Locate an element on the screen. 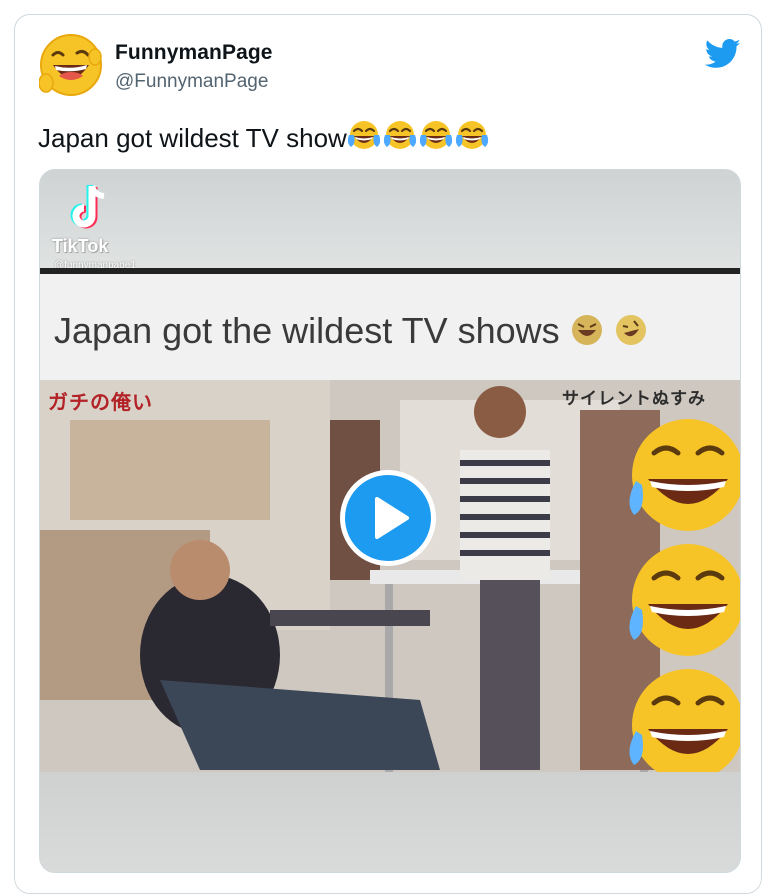 The height and width of the screenshot is (894, 772). video-caption: Japan got the wildest TV shows is located at coordinates (351, 331).